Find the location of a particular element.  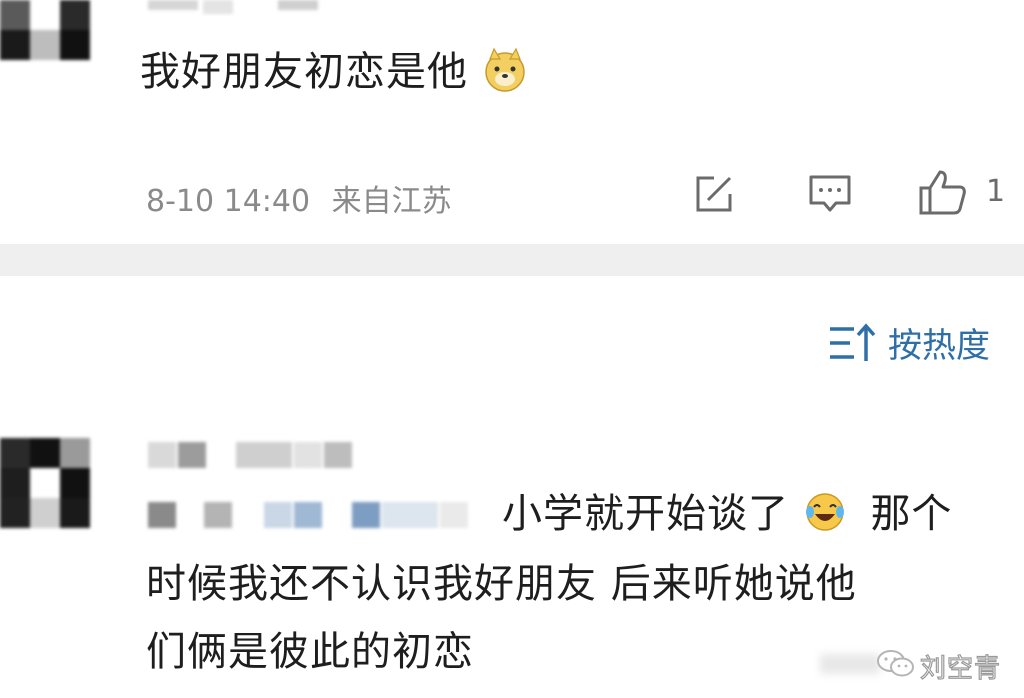

top-comment-body: 我好朋友初恋是他 is located at coordinates (304, 72).